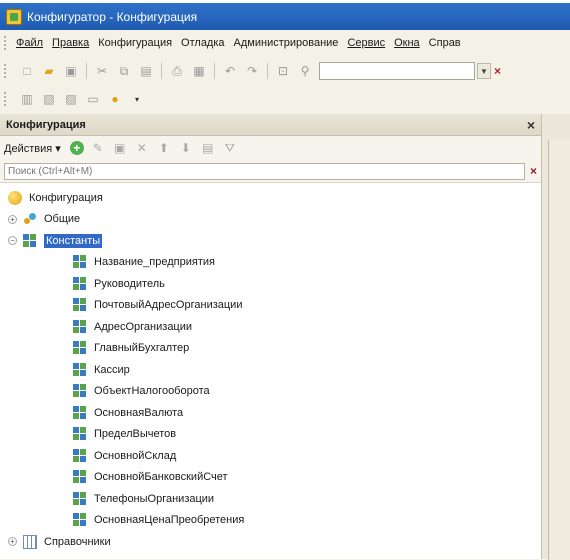 The image size is (570, 560). I want to click on workspace-inner, so click(559, 350).